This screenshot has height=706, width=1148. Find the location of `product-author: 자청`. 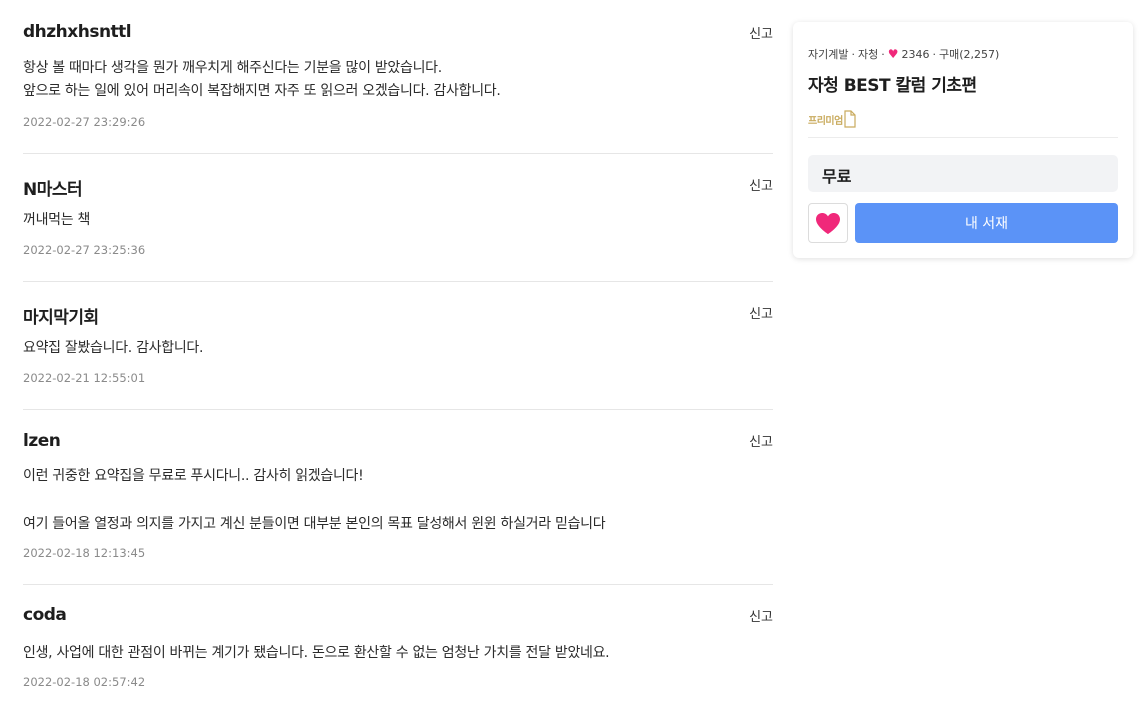

product-author: 자청 is located at coordinates (868, 54).